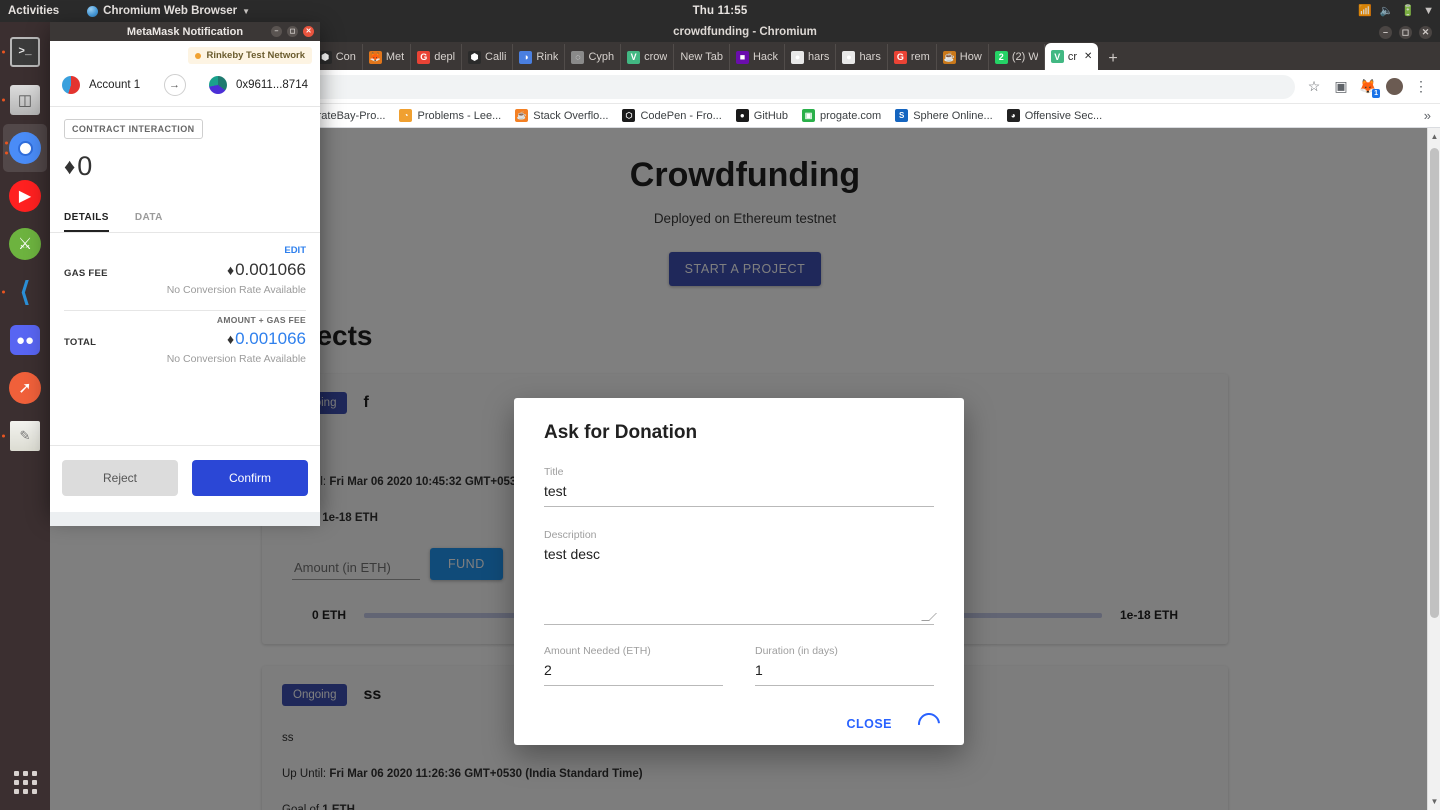  What do you see at coordinates (1365, 11) in the screenshot?
I see `wifi-icon: 📶` at bounding box center [1365, 11].